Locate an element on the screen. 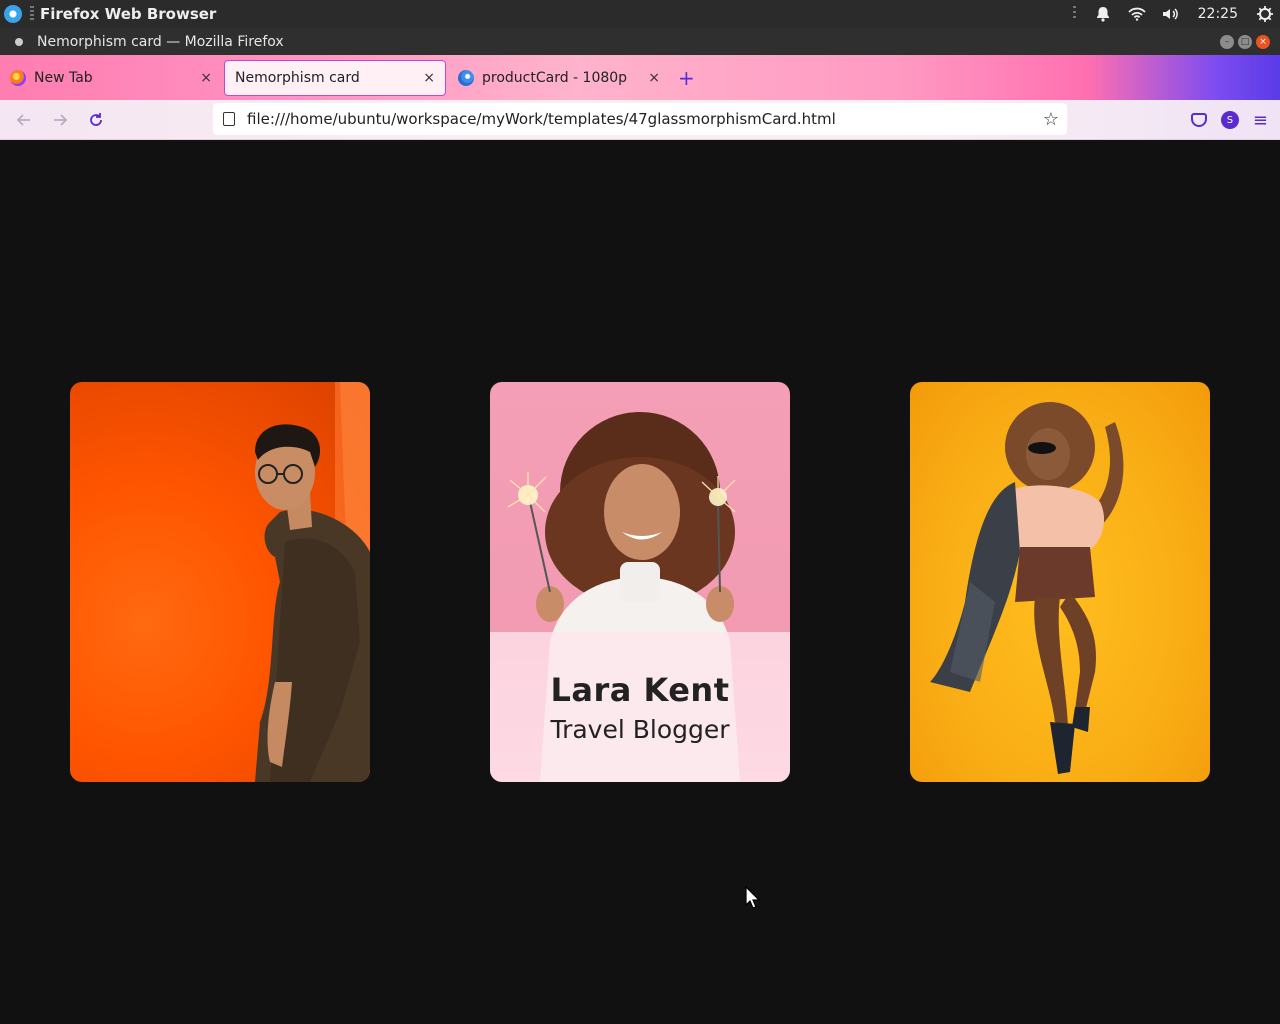 The image size is (1280, 1024). minimize-button: – is located at coordinates (1227, 41).